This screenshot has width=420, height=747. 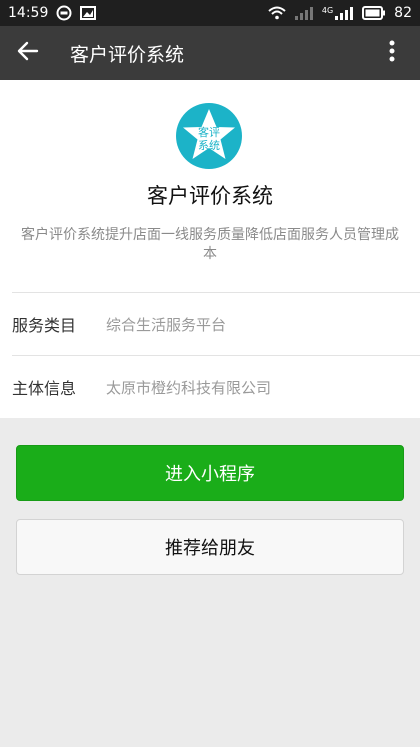 I want to click on entity-info-value: 太原市橙约科技有限公司, so click(x=189, y=387).